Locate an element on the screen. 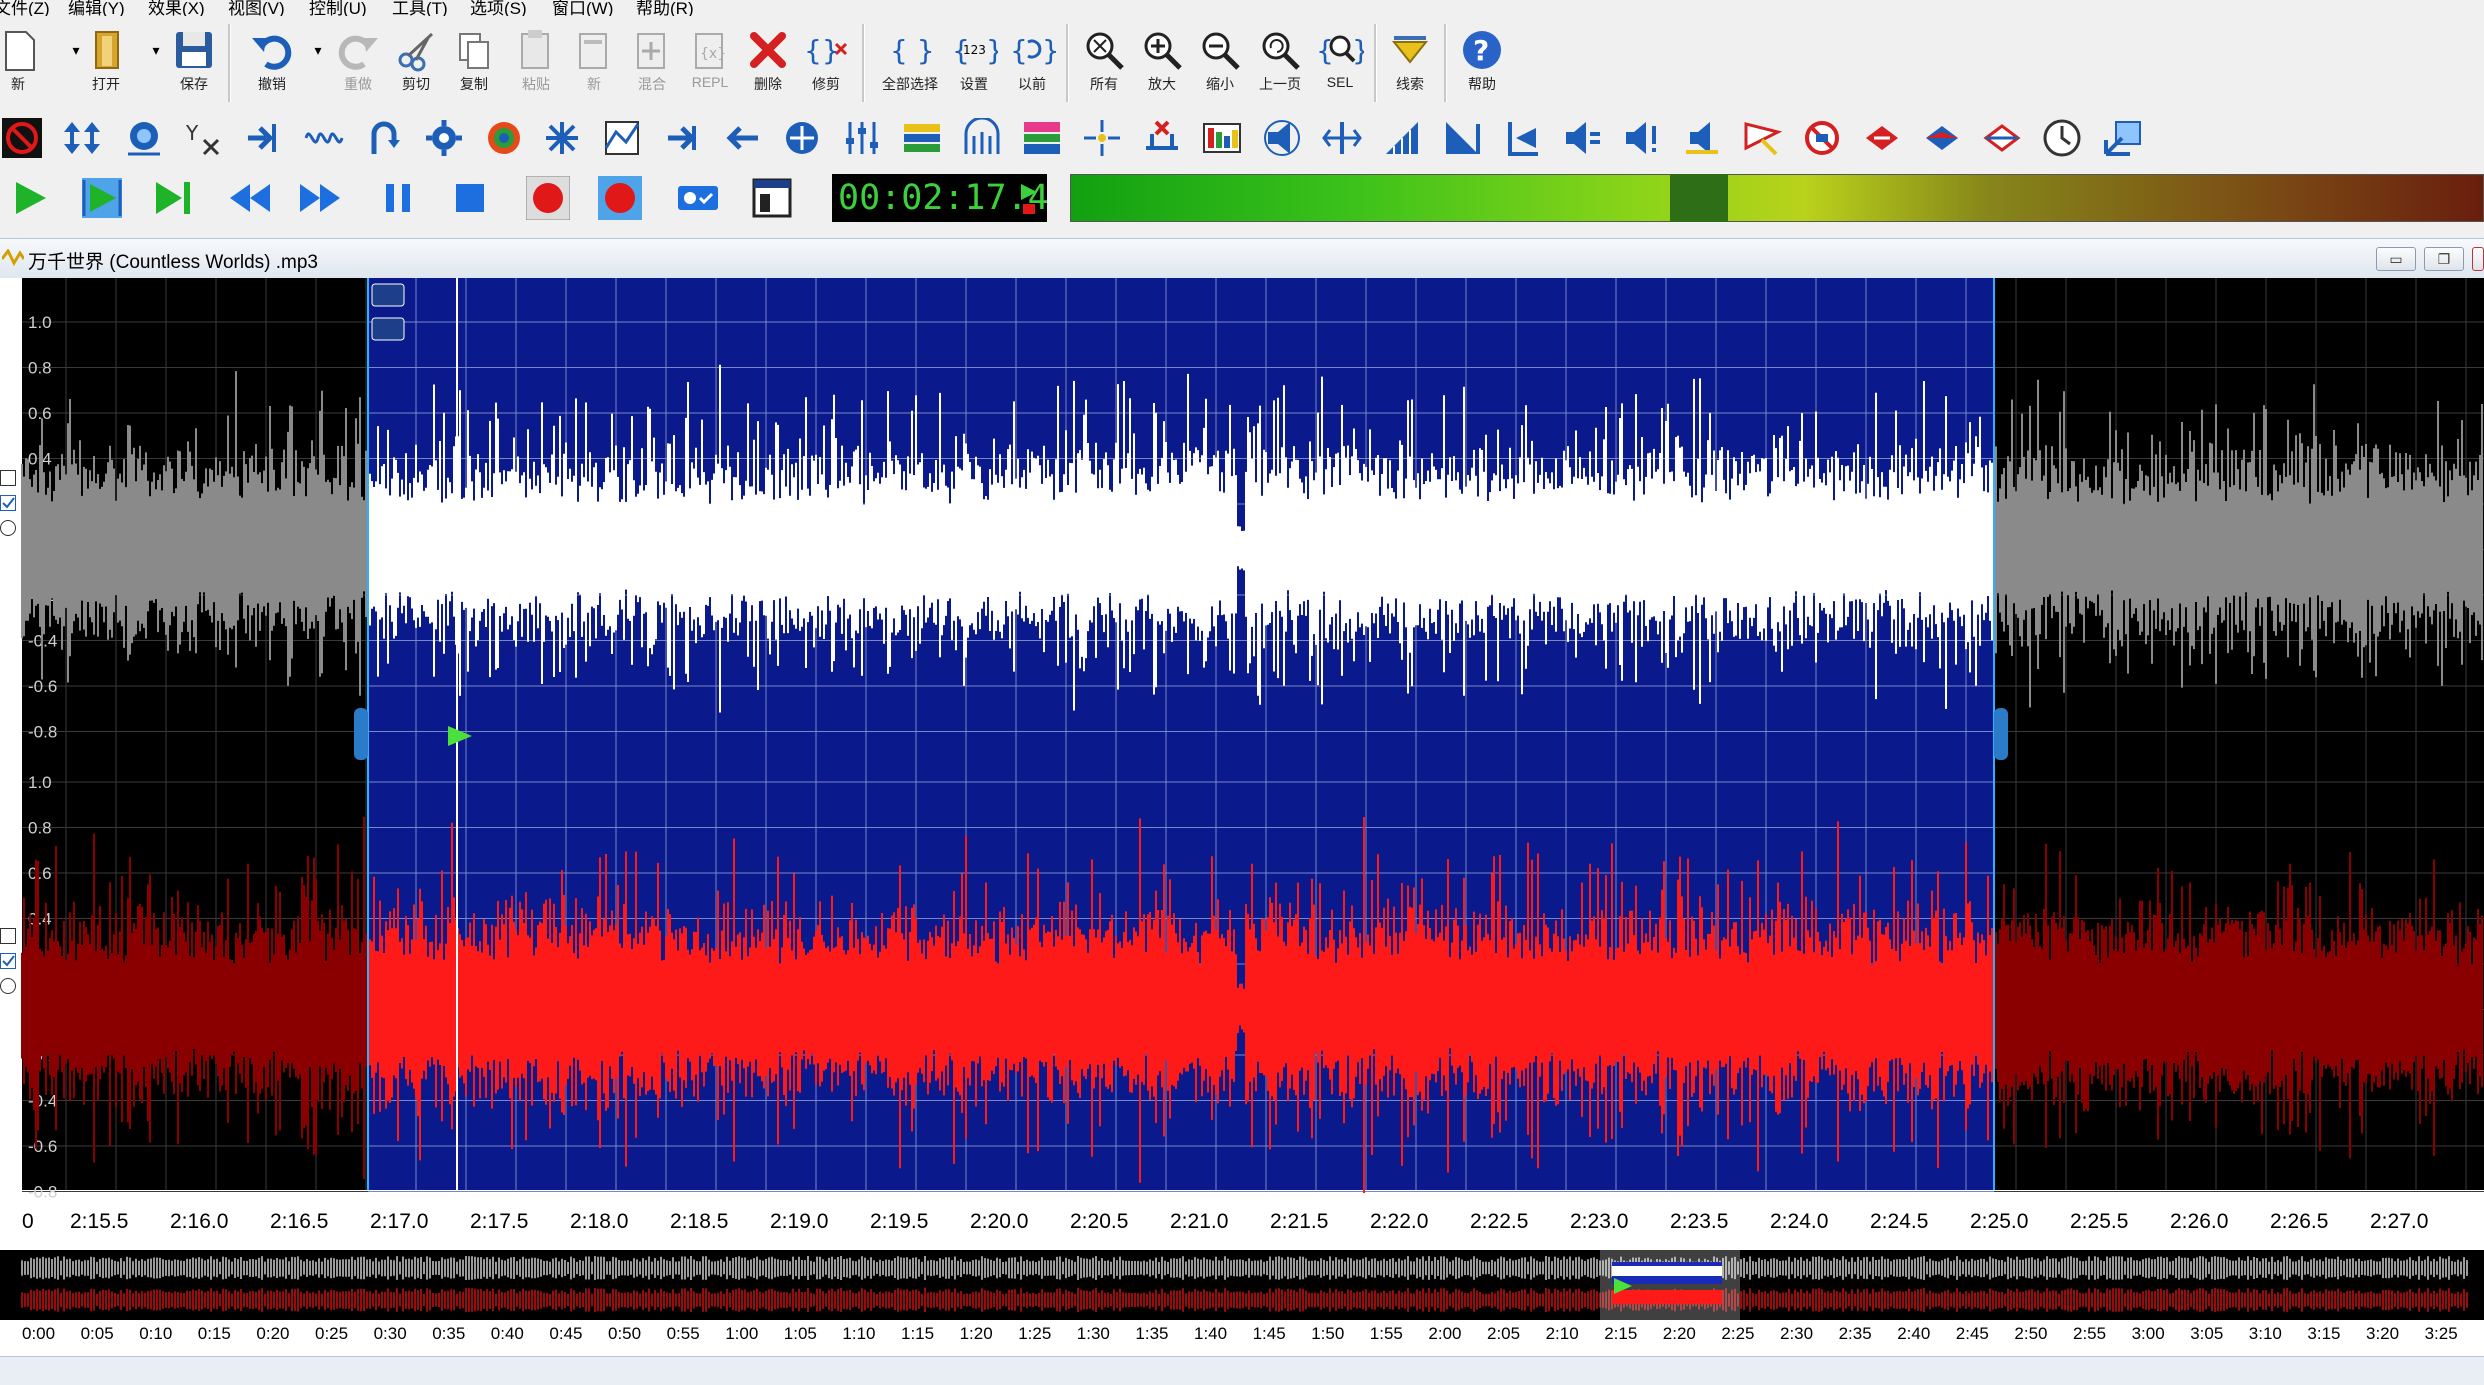  pan-icon is located at coordinates (802, 138).